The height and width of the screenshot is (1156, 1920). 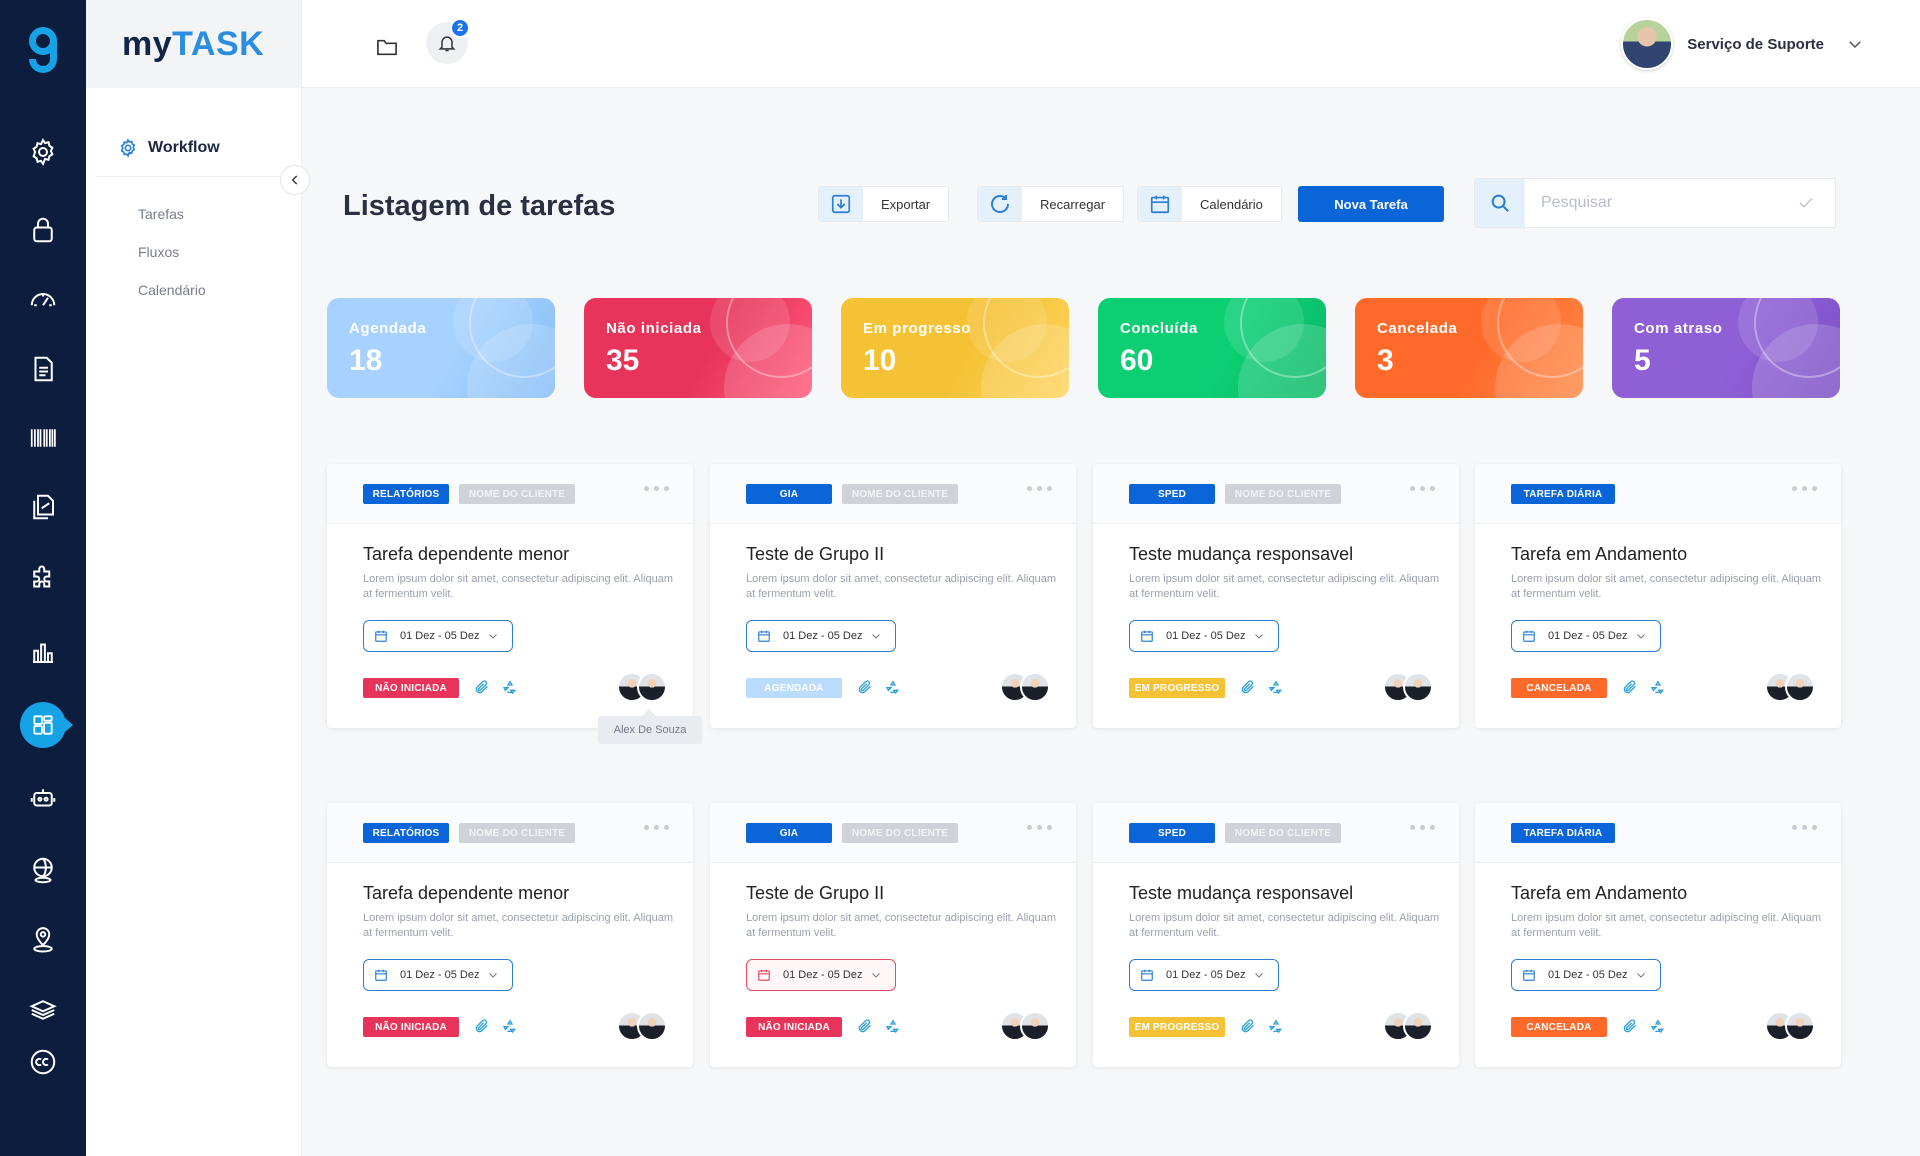 What do you see at coordinates (43, 940) in the screenshot?
I see `location-icon` at bounding box center [43, 940].